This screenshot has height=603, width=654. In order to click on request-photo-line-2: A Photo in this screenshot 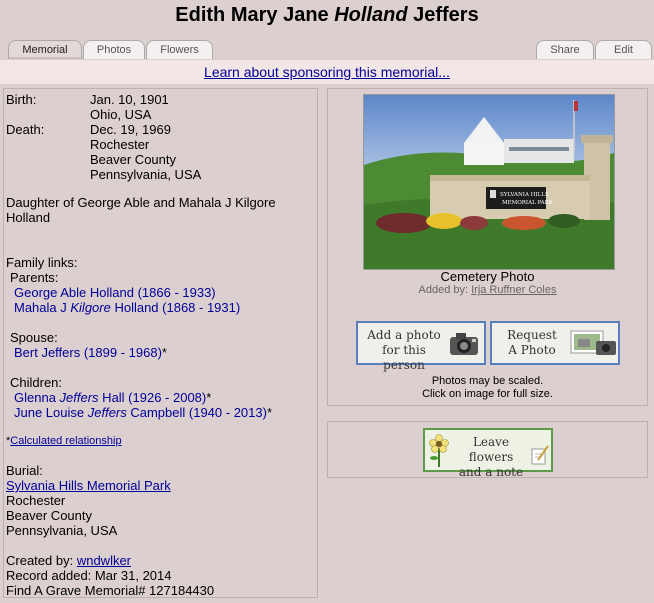, I will do `click(532, 350)`.